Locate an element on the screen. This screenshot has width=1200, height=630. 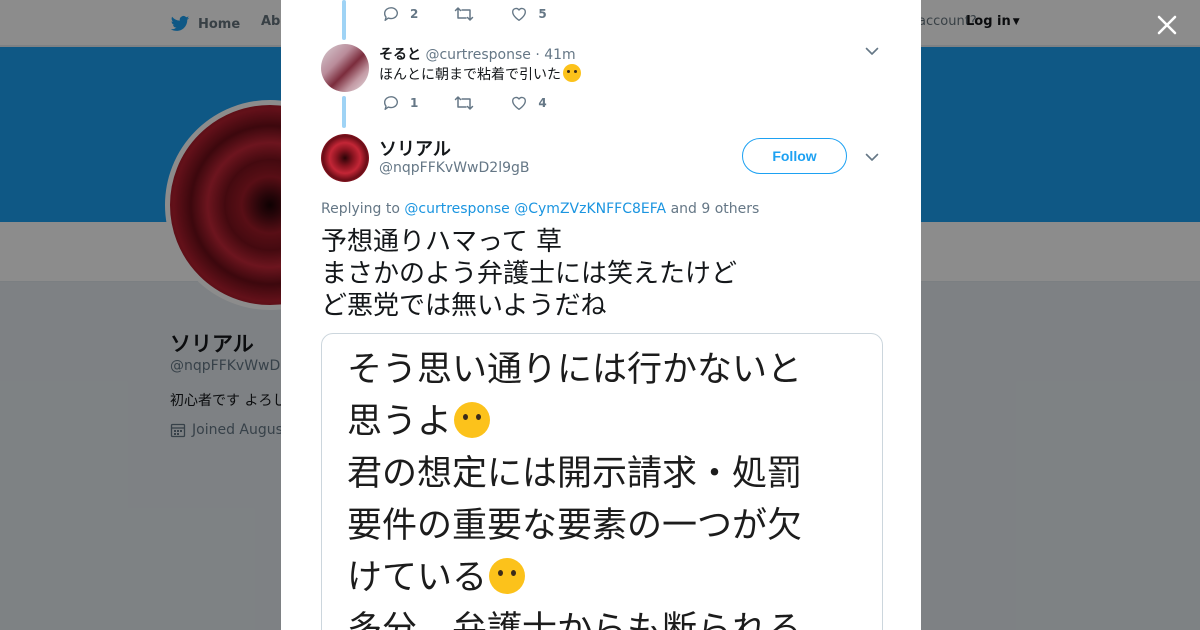
tweet-menu-button is located at coordinates (872, 157).